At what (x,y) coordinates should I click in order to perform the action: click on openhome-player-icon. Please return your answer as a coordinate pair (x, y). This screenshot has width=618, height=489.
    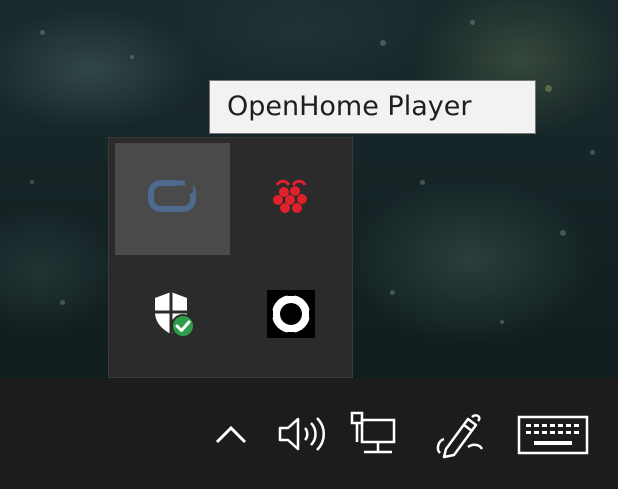
    Looking at the image, I should click on (173, 199).